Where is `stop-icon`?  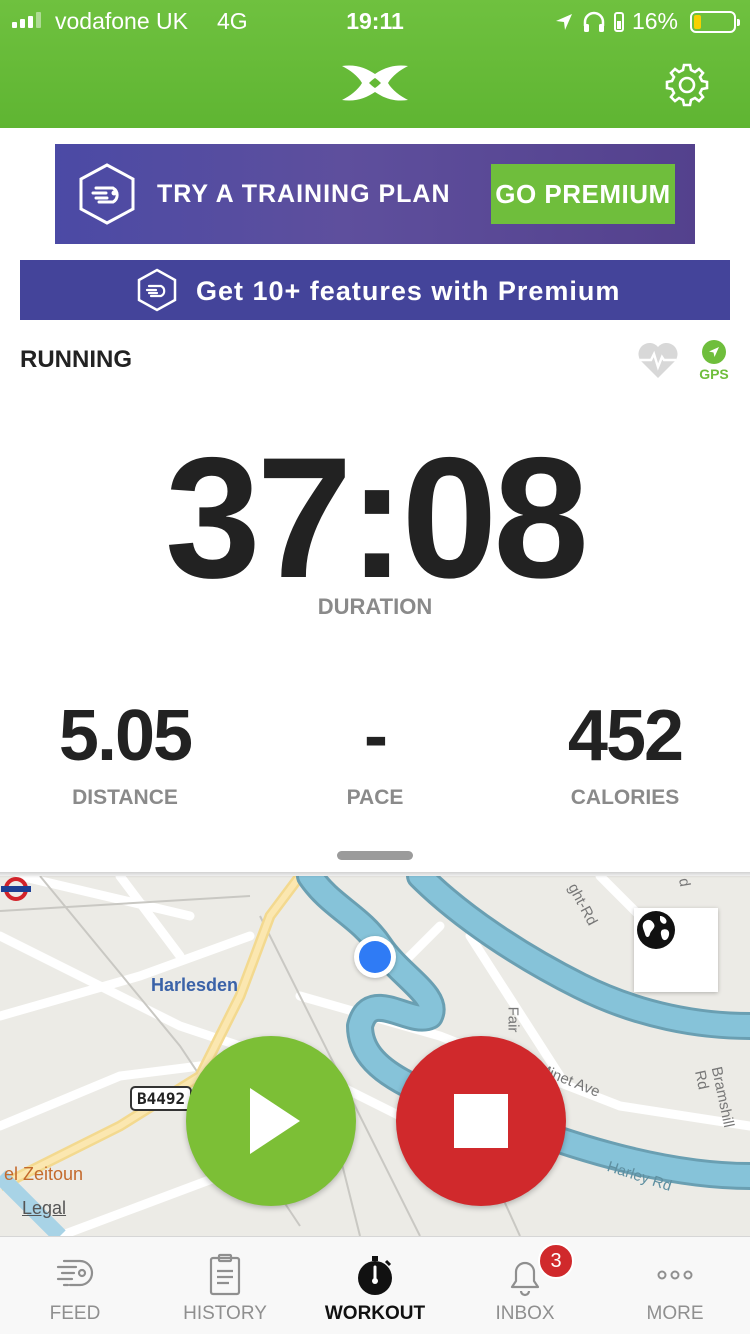 stop-icon is located at coordinates (481, 1121).